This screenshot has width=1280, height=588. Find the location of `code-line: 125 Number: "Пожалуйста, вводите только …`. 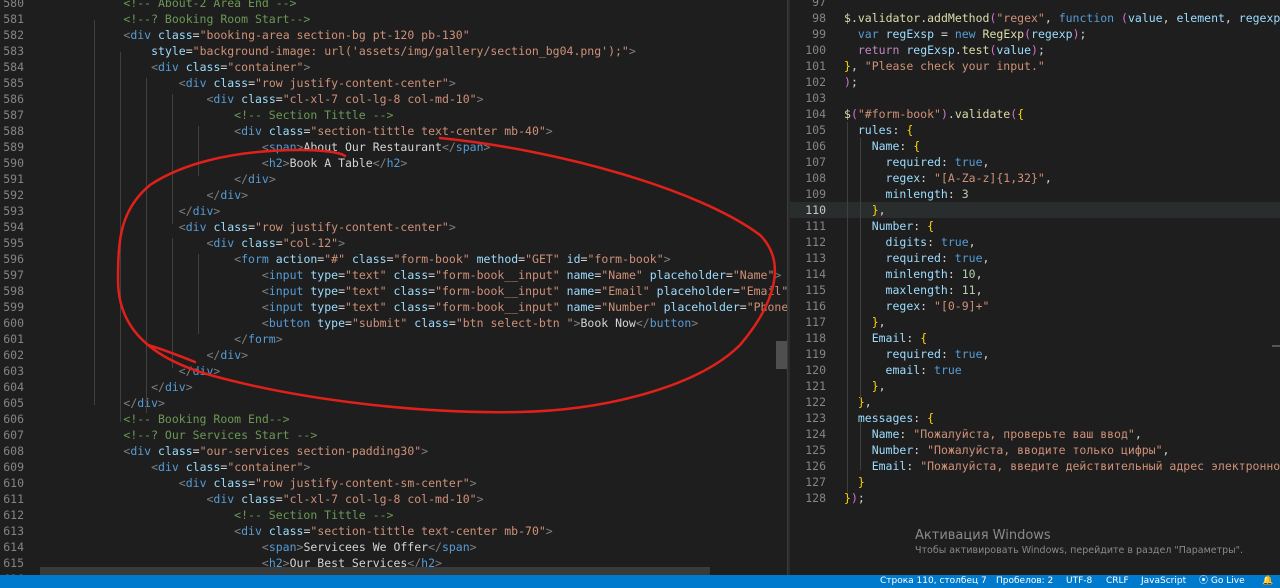

code-line: 125 Number: "Пожалуйста, вводите только … is located at coordinates (1035, 450).